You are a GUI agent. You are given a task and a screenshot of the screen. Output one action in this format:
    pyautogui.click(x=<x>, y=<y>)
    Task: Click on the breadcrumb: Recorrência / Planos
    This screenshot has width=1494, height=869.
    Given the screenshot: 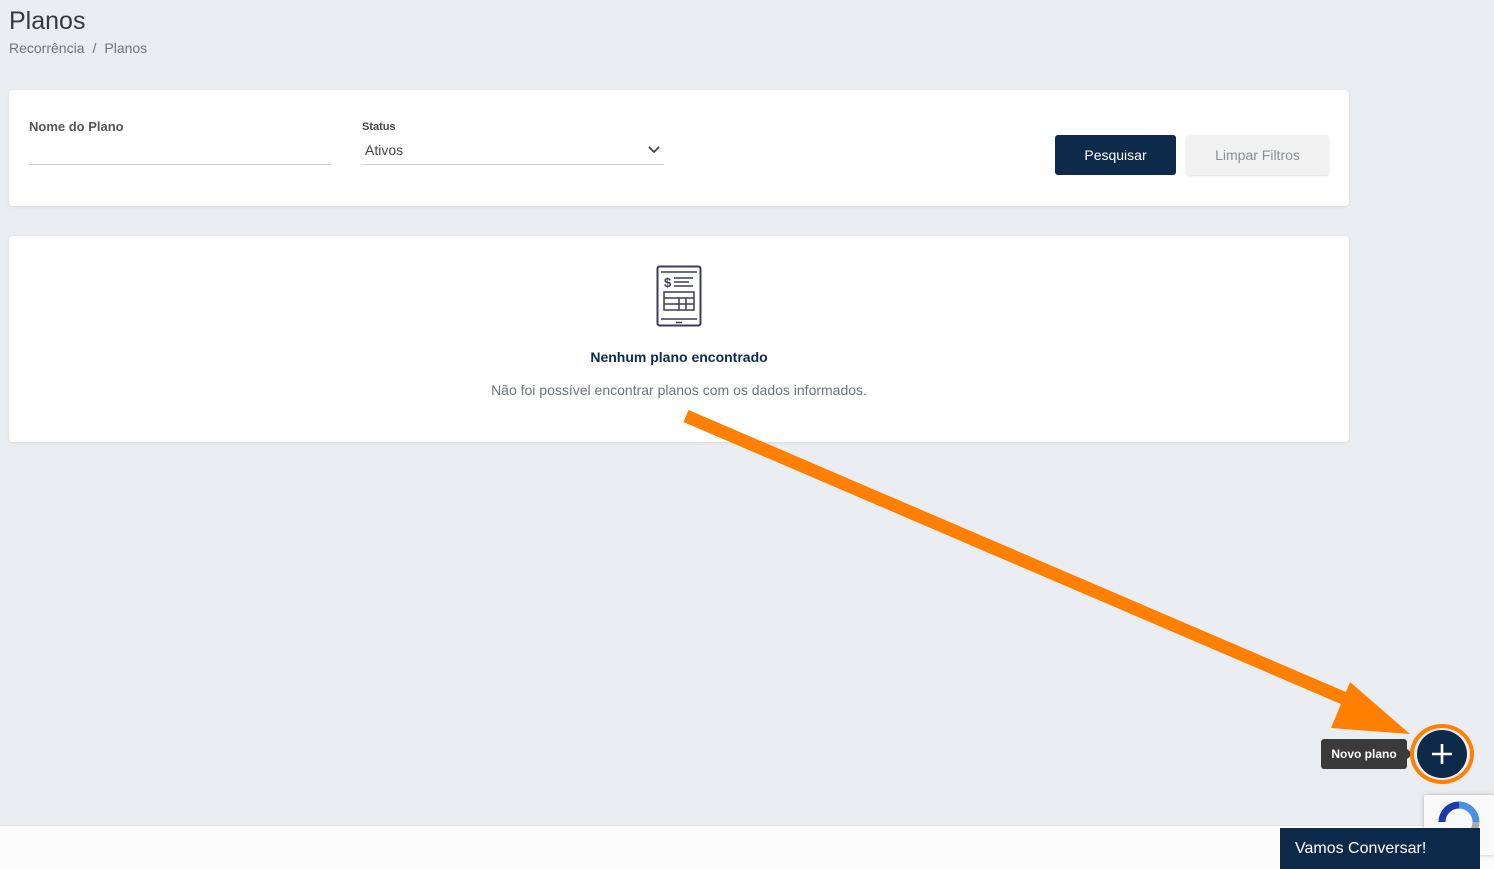 What is the action you would take?
    pyautogui.click(x=78, y=48)
    